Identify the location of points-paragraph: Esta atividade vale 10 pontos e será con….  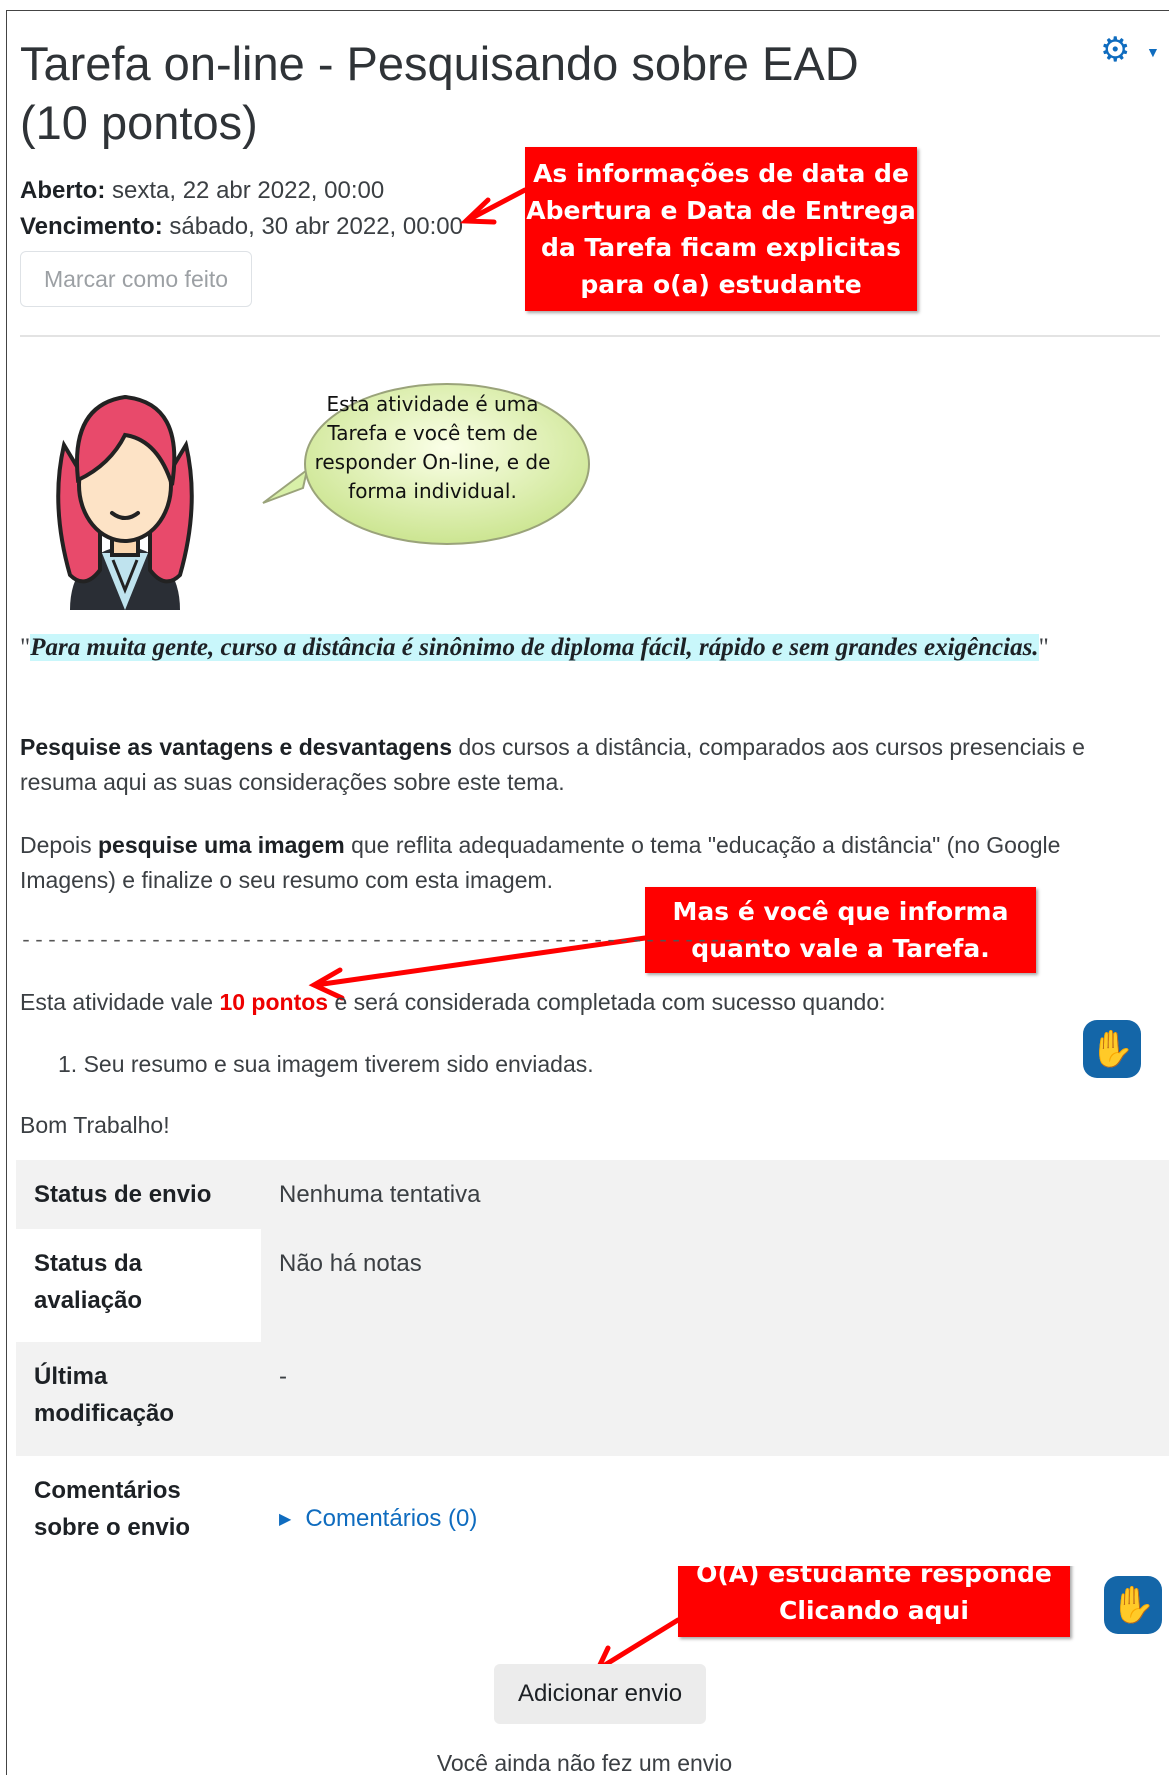
(453, 1002).